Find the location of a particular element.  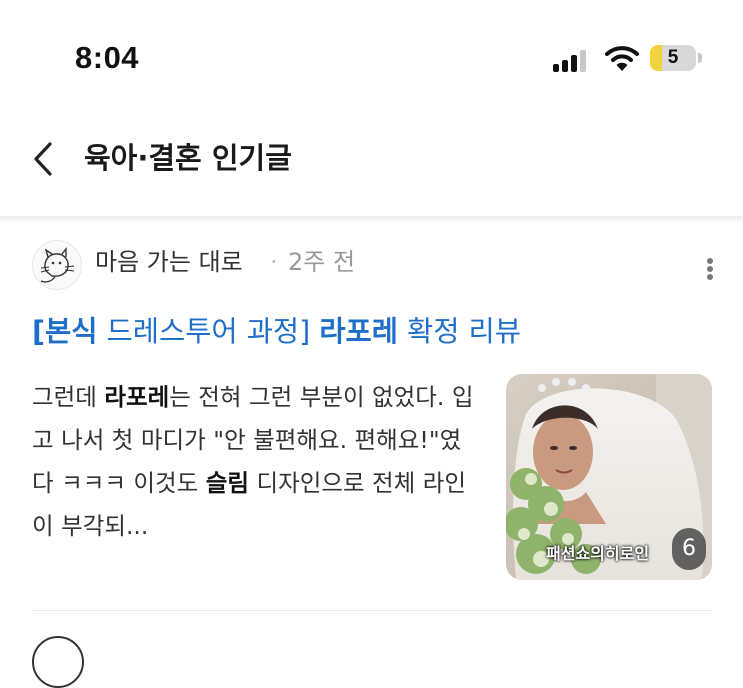

page-title: 육아·결혼 인기글 is located at coordinates (188, 158).